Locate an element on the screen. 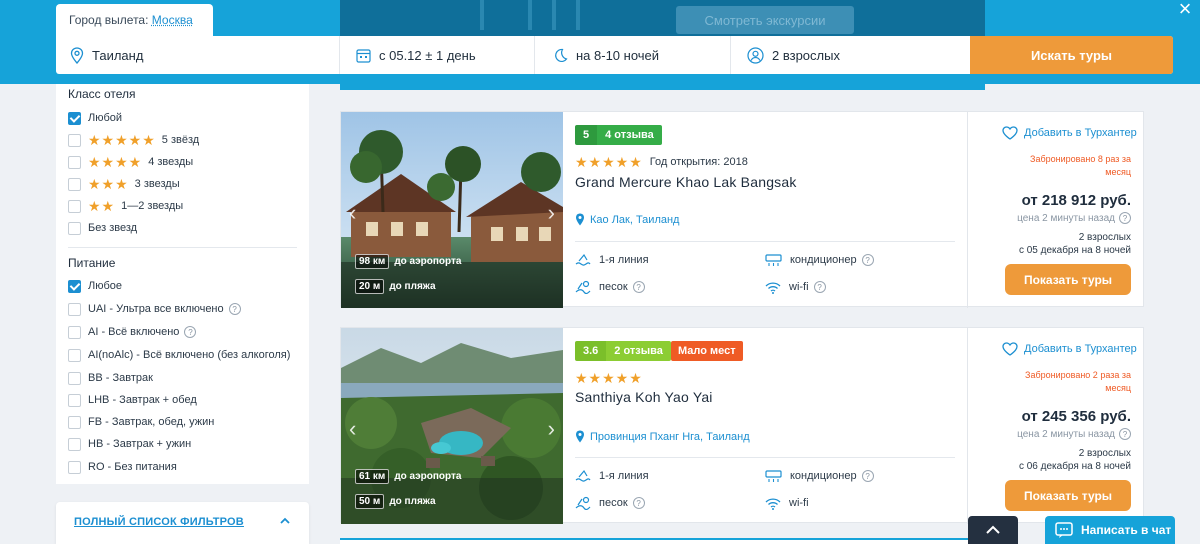 This screenshot has height=544, width=1200. meals-title: Питание is located at coordinates (92, 263).